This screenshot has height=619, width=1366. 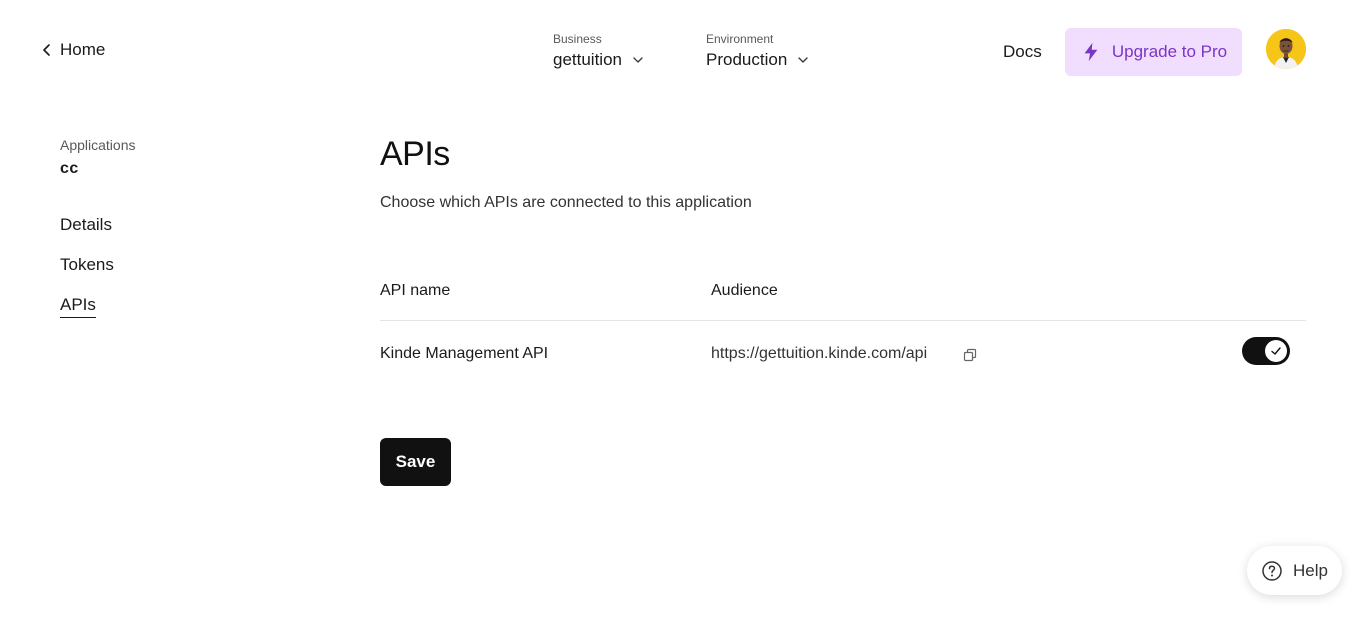 I want to click on application-name: cc, so click(x=69, y=168).